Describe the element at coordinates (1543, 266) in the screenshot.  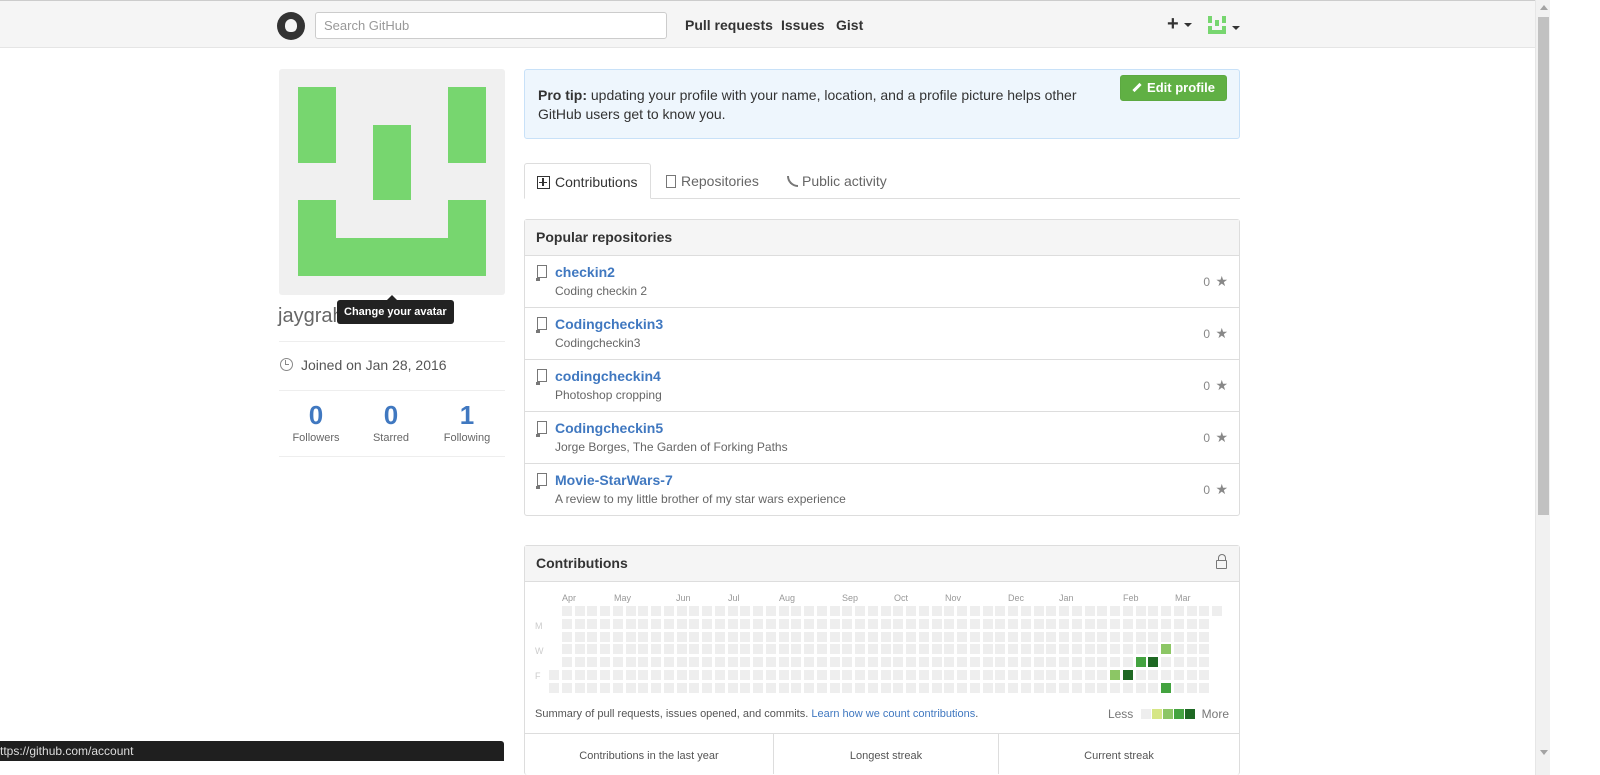
I see `scroll-thumb` at that location.